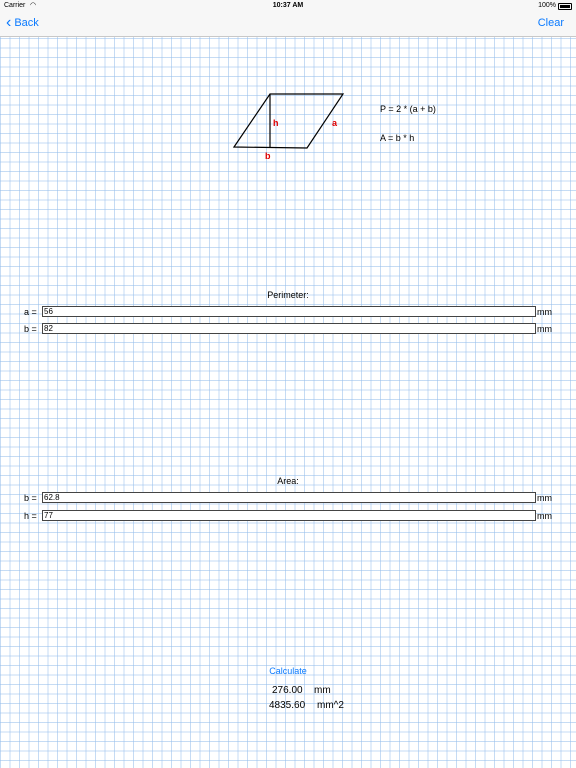  Describe the element at coordinates (547, 5) in the screenshot. I see `battery-percent: 100%` at that location.